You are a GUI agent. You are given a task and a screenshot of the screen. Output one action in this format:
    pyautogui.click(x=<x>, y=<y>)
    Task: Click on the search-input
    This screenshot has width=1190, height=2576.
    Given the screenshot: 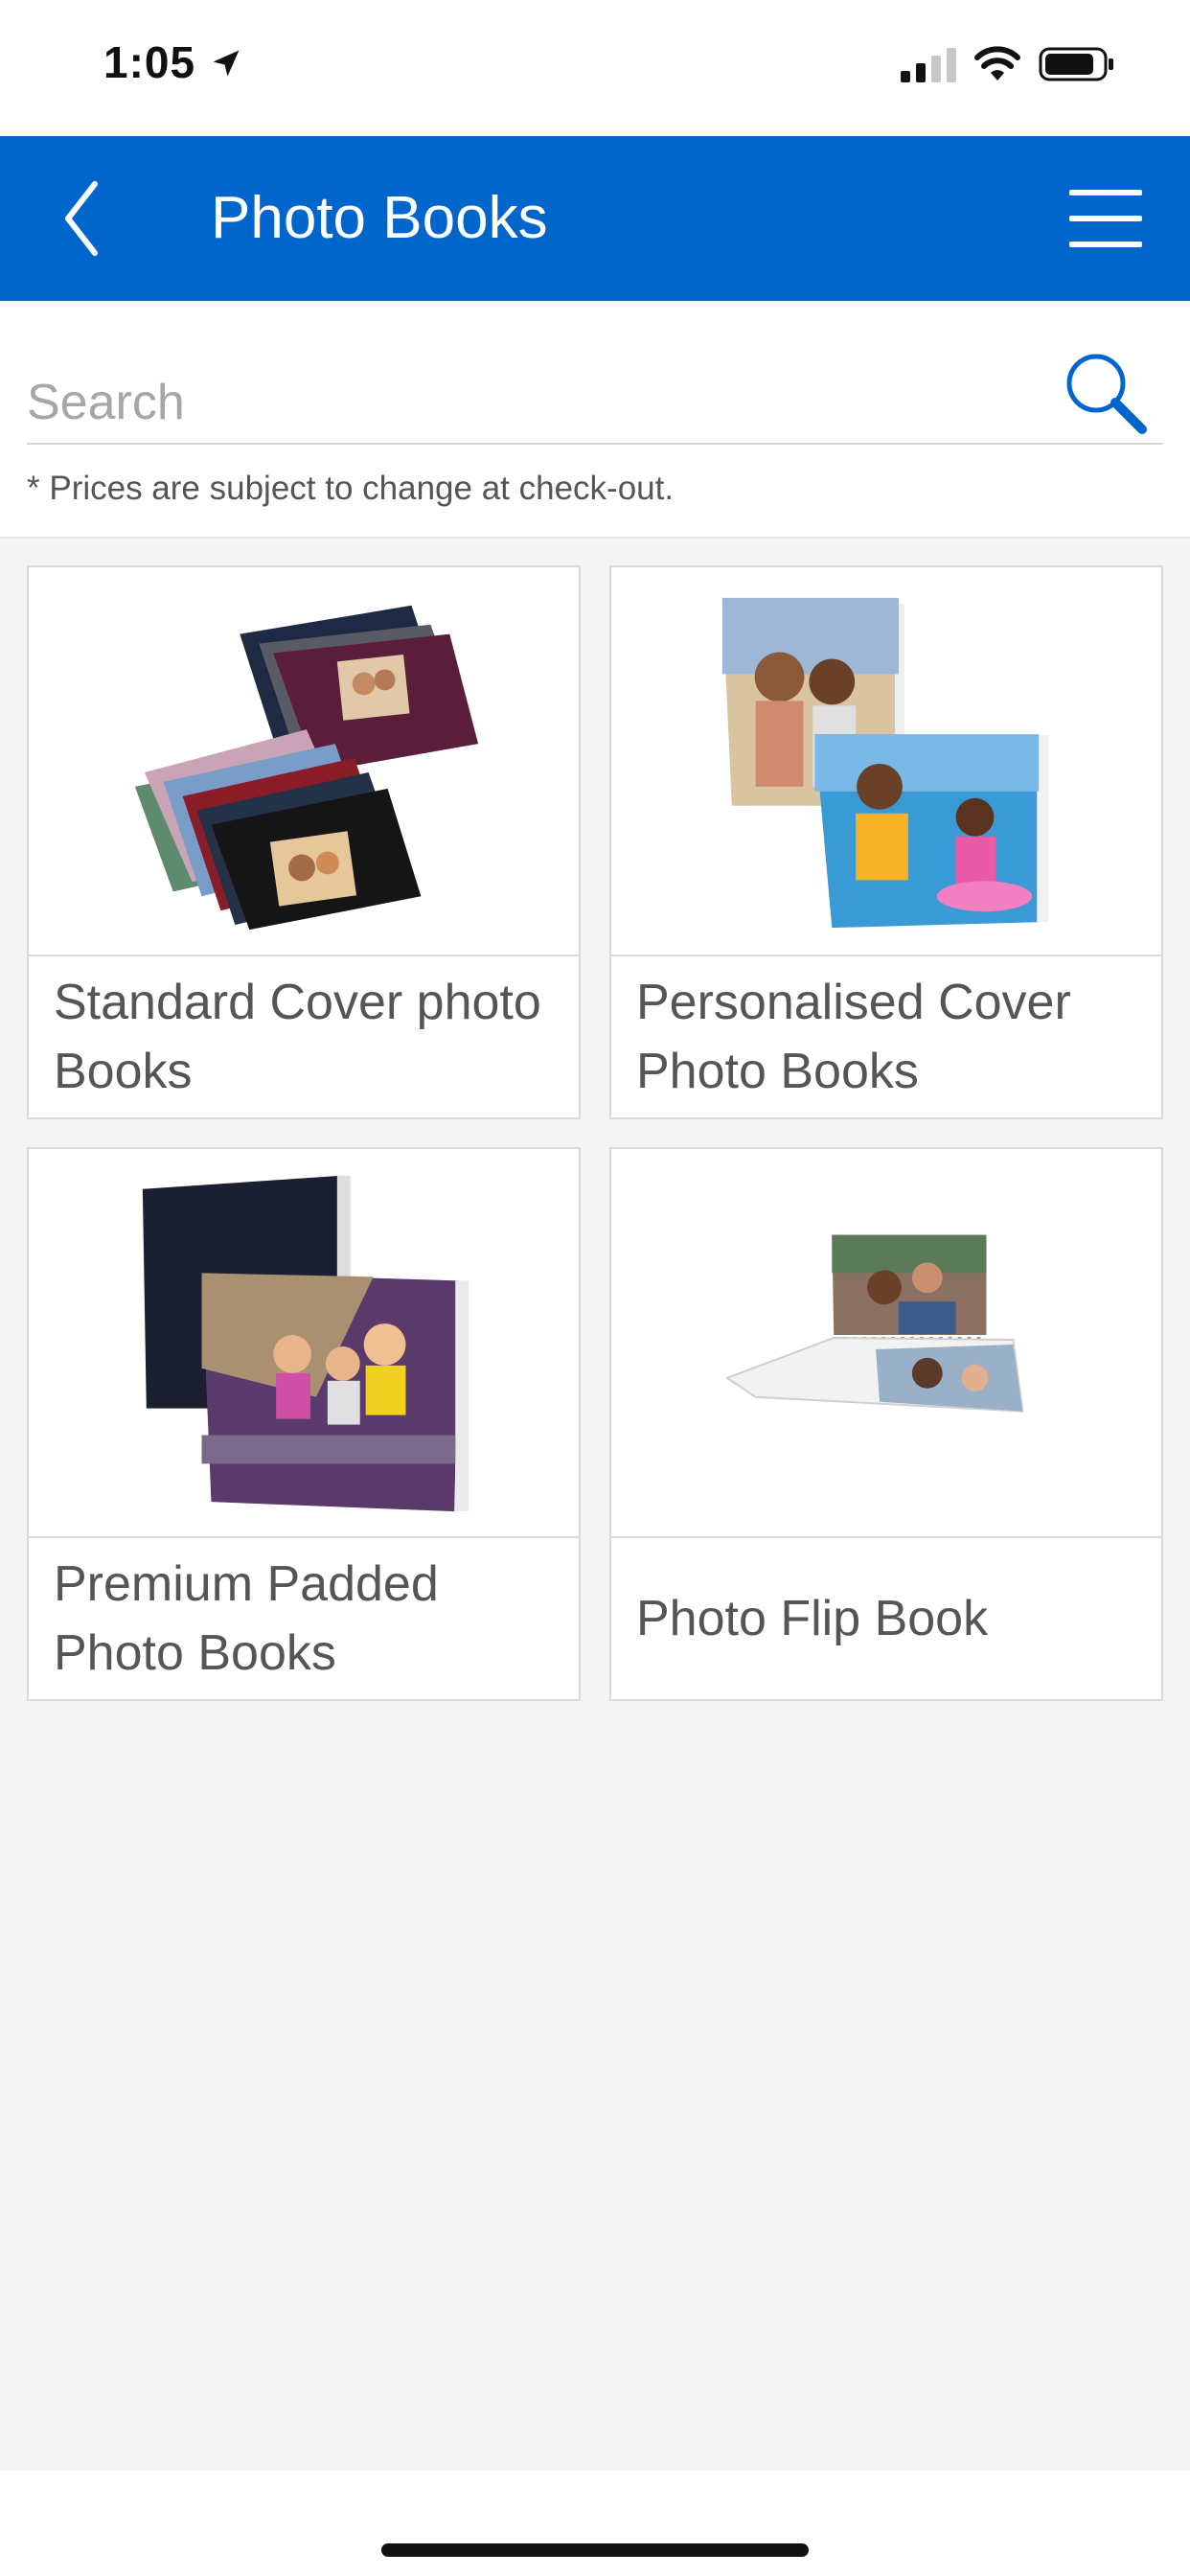 What is the action you would take?
    pyautogui.click(x=530, y=402)
    